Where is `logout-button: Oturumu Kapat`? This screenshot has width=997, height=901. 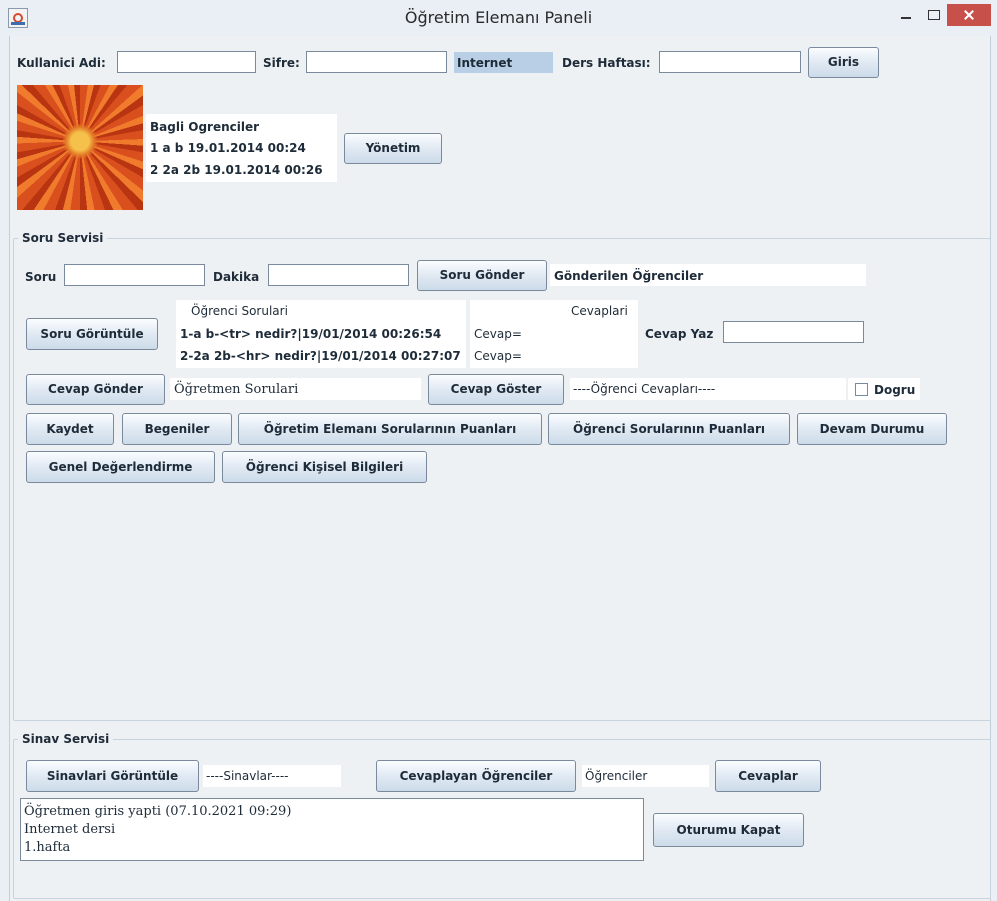 logout-button: Oturumu Kapat is located at coordinates (728, 830).